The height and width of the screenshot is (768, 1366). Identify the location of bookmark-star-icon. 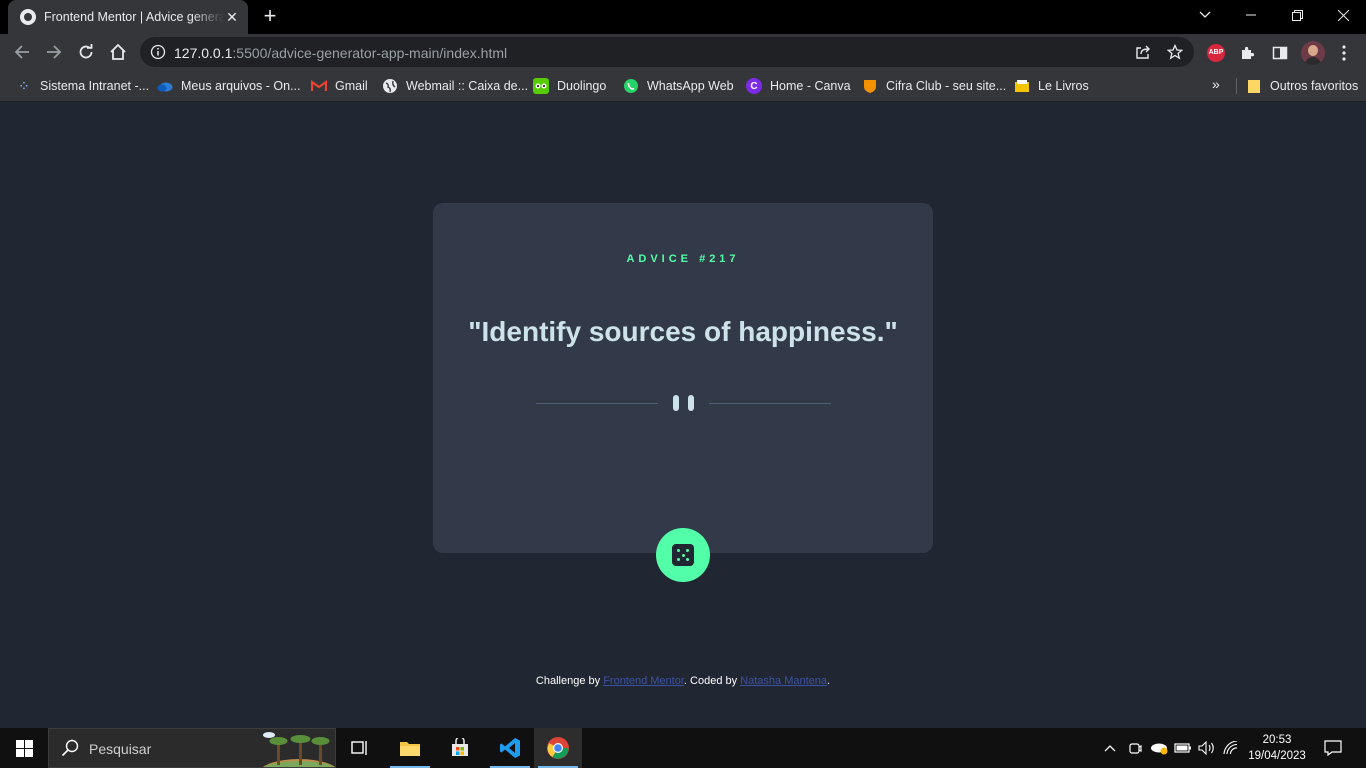
(1175, 52).